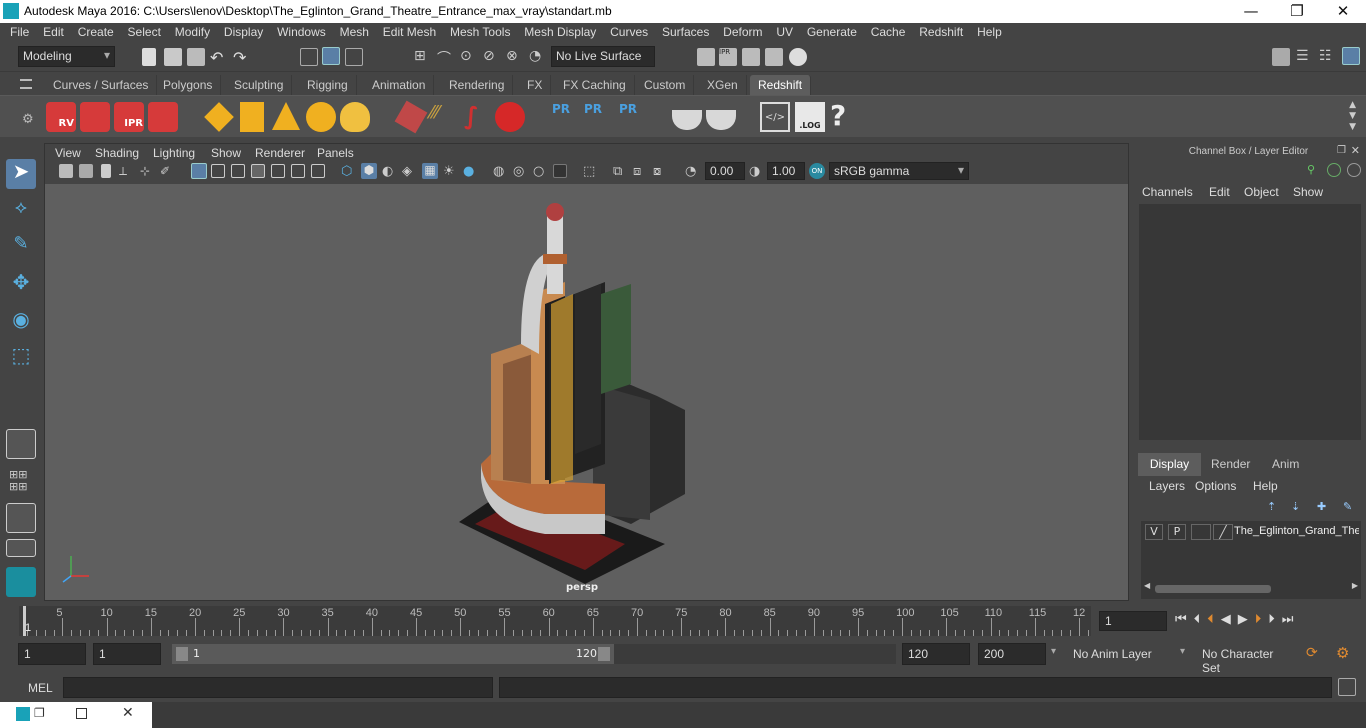 The image size is (1366, 728). What do you see at coordinates (68, 153) in the screenshot?
I see `vp-menu-view: View` at bounding box center [68, 153].